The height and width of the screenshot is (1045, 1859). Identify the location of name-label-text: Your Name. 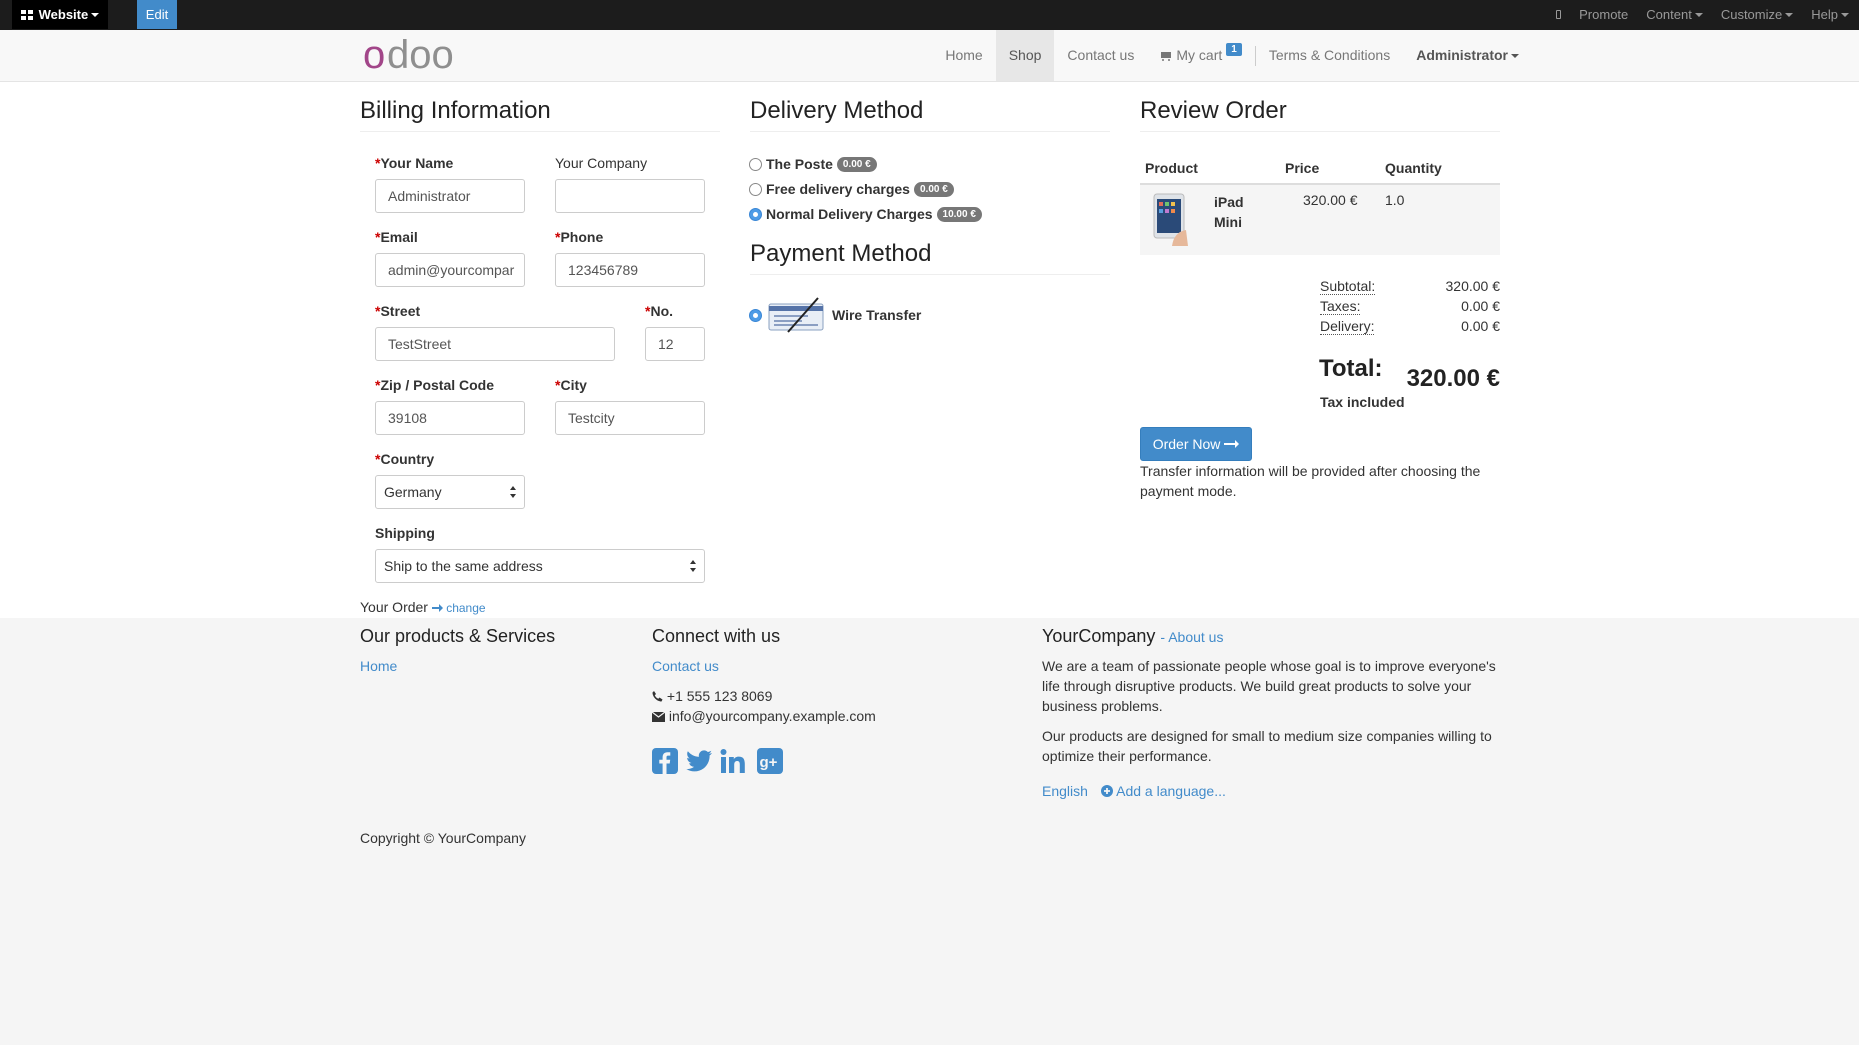
(417, 163).